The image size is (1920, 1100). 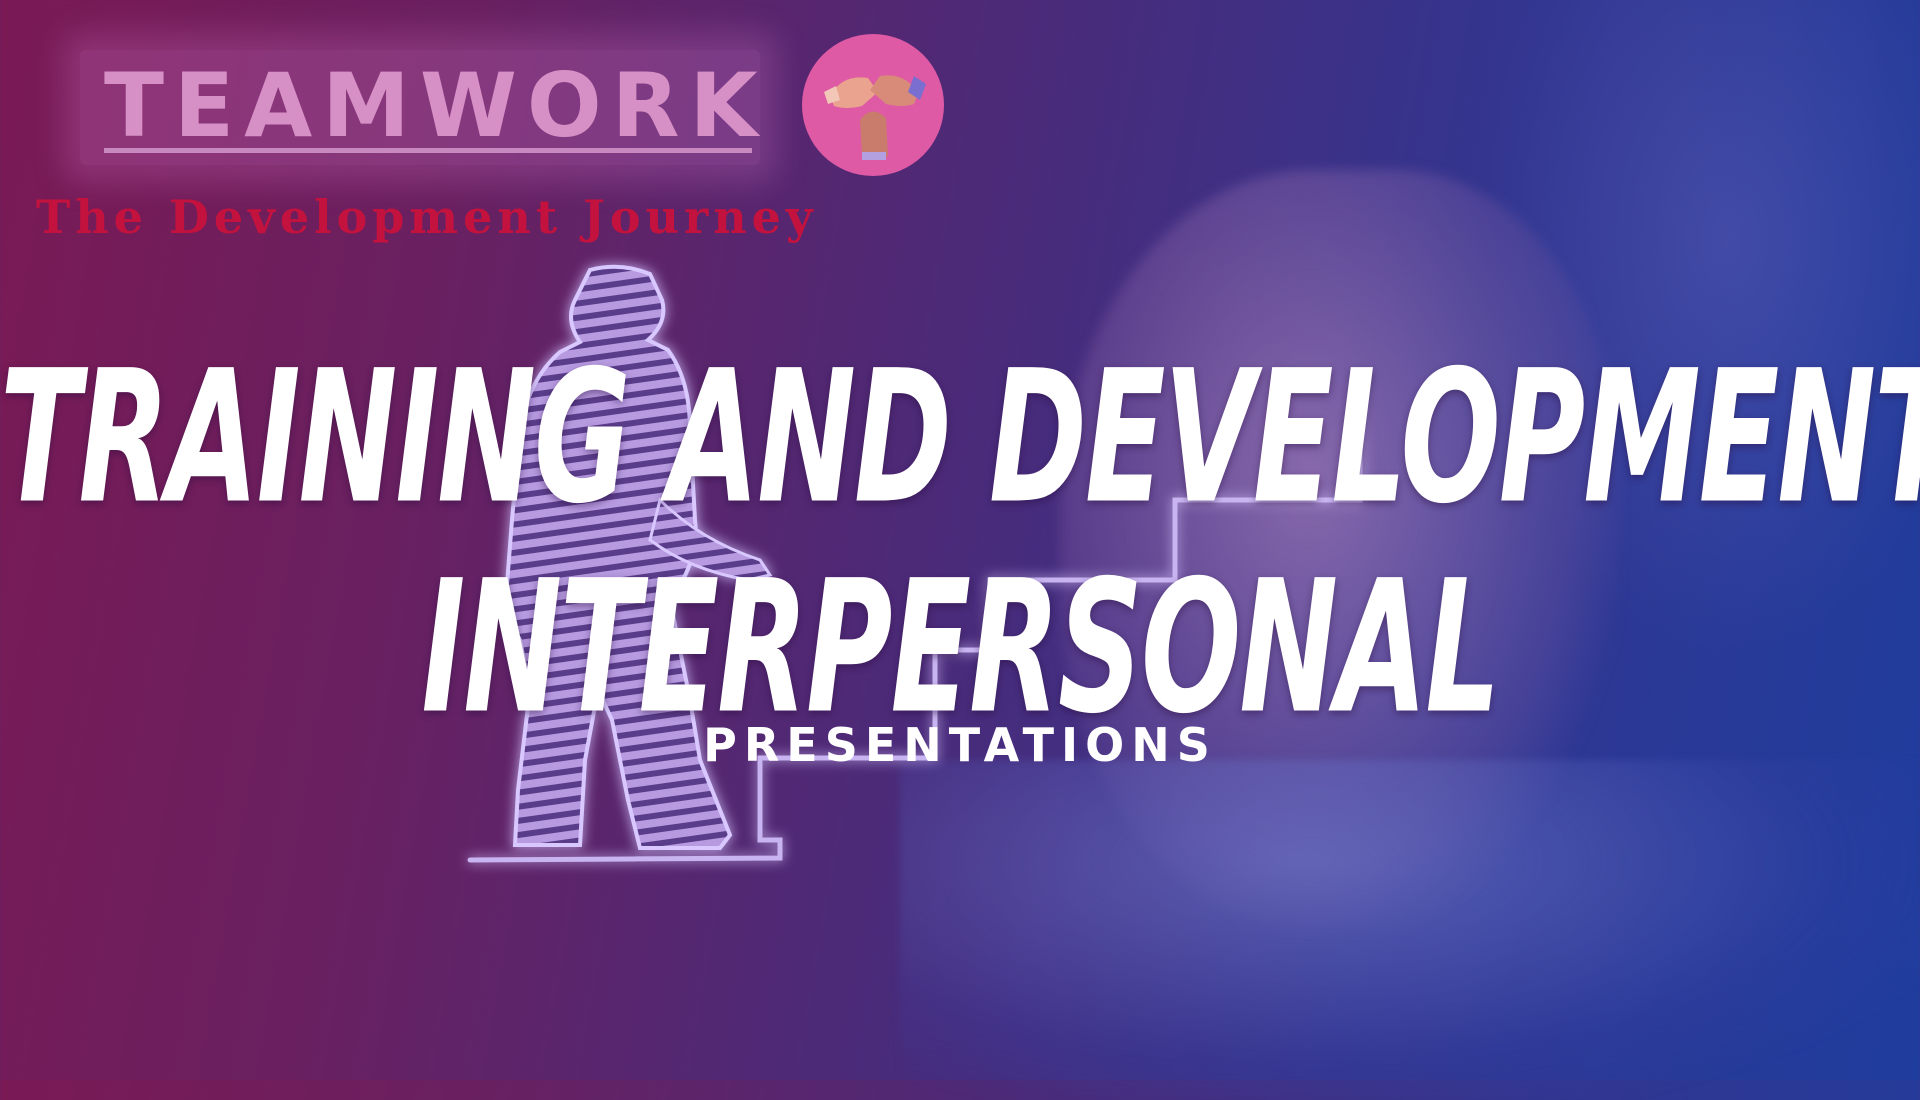 I want to click on logo-wordmark: TEAMWORK, so click(x=436, y=105).